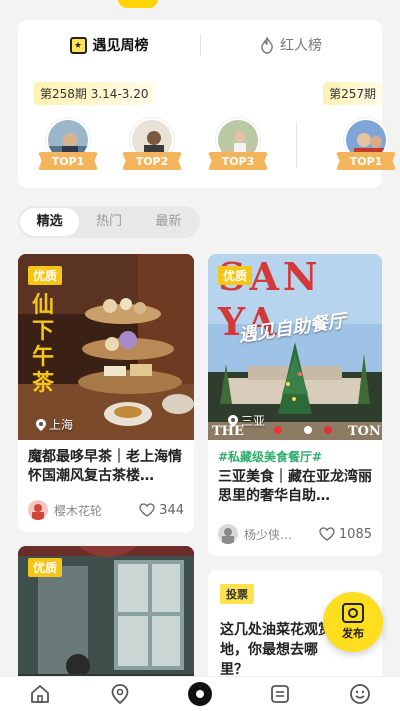 The image size is (400, 711). I want to click on ranking-item-prev-1: TOP1, so click(366, 149).